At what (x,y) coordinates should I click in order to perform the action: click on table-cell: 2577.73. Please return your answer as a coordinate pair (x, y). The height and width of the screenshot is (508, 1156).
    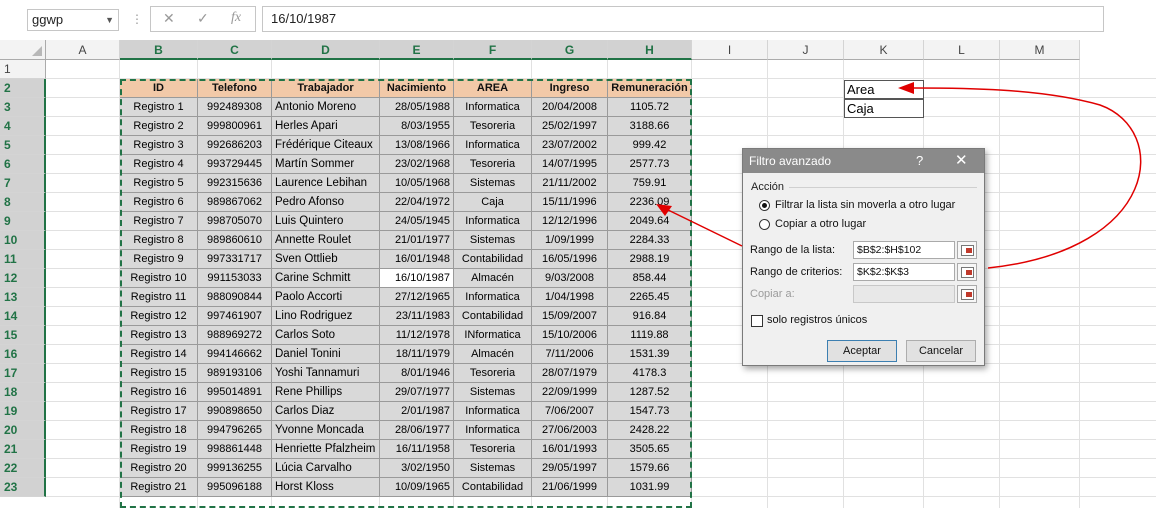
    Looking at the image, I should click on (650, 164).